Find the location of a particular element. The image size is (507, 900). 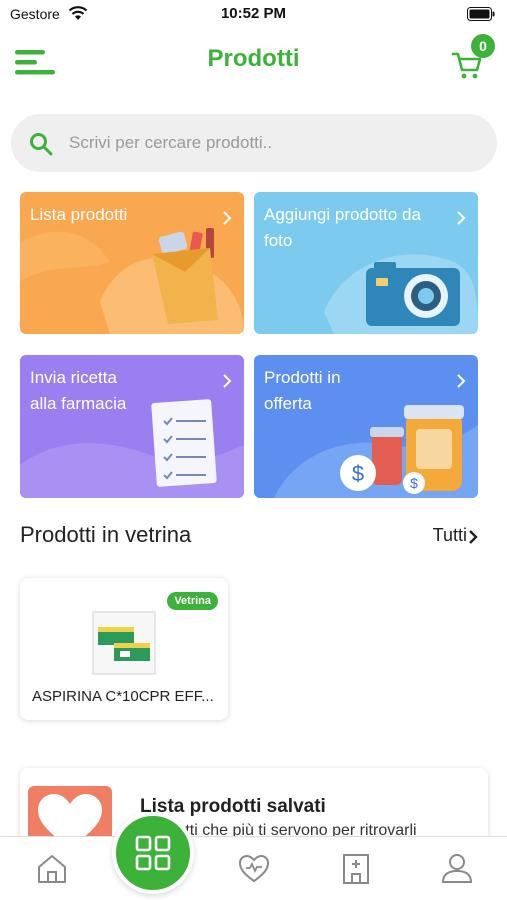

tab-home is located at coordinates (52, 869).